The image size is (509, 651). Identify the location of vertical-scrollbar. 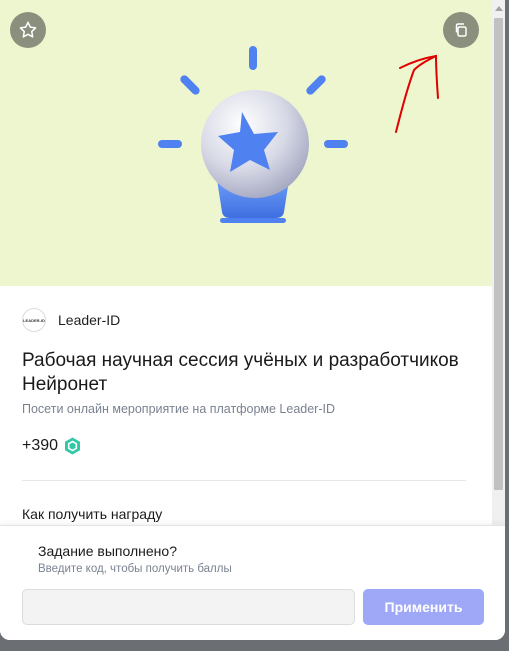
(498, 262).